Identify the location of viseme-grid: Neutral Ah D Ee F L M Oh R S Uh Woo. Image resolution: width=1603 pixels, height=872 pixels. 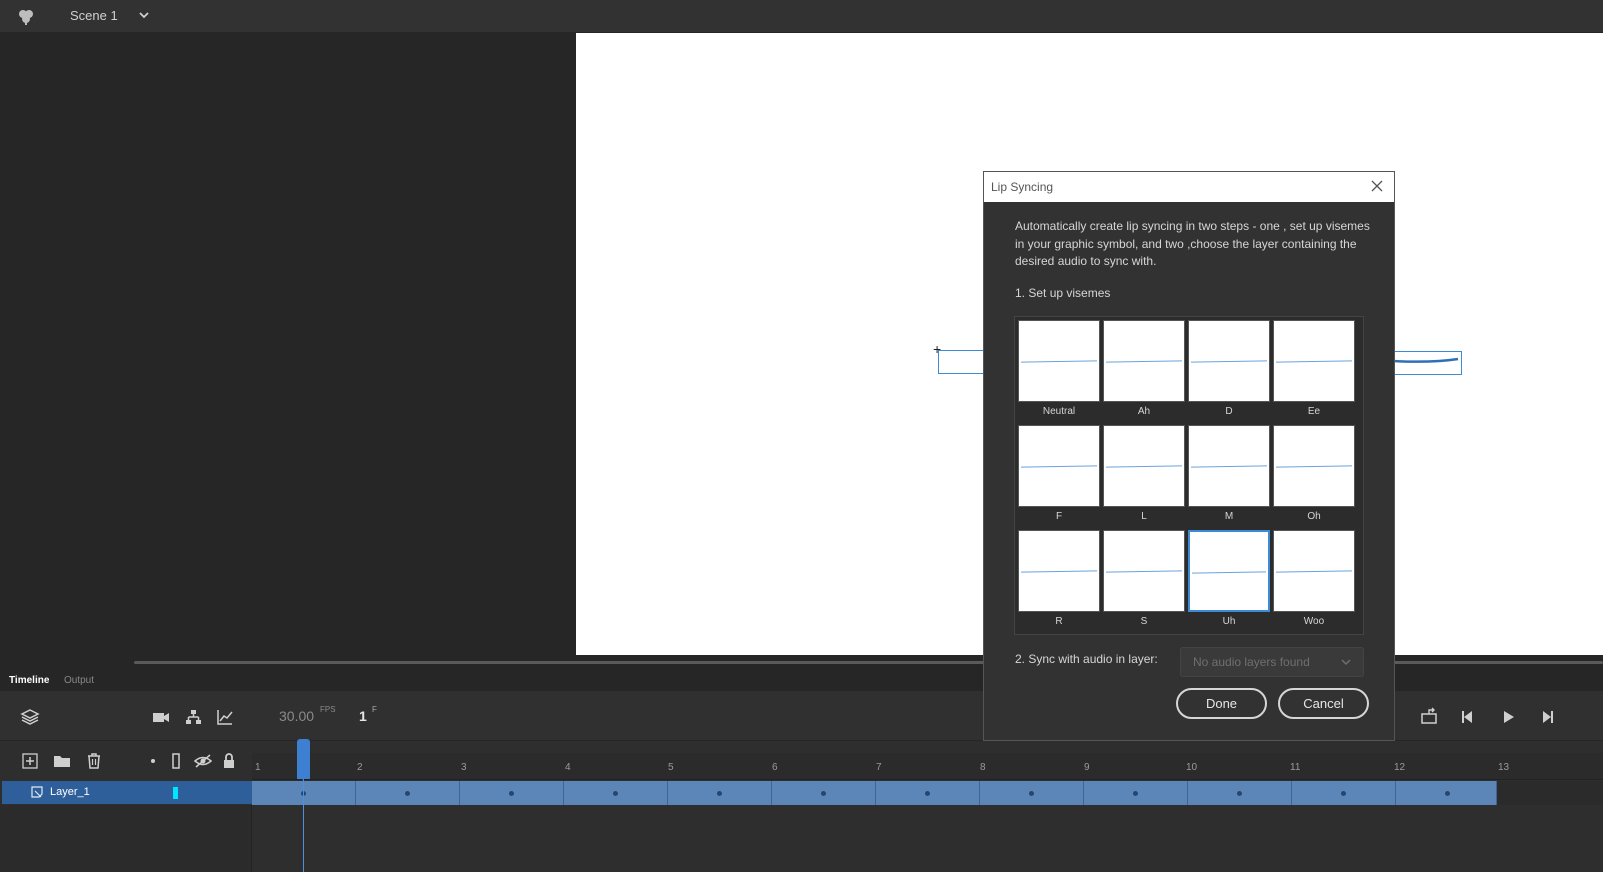
(1189, 475).